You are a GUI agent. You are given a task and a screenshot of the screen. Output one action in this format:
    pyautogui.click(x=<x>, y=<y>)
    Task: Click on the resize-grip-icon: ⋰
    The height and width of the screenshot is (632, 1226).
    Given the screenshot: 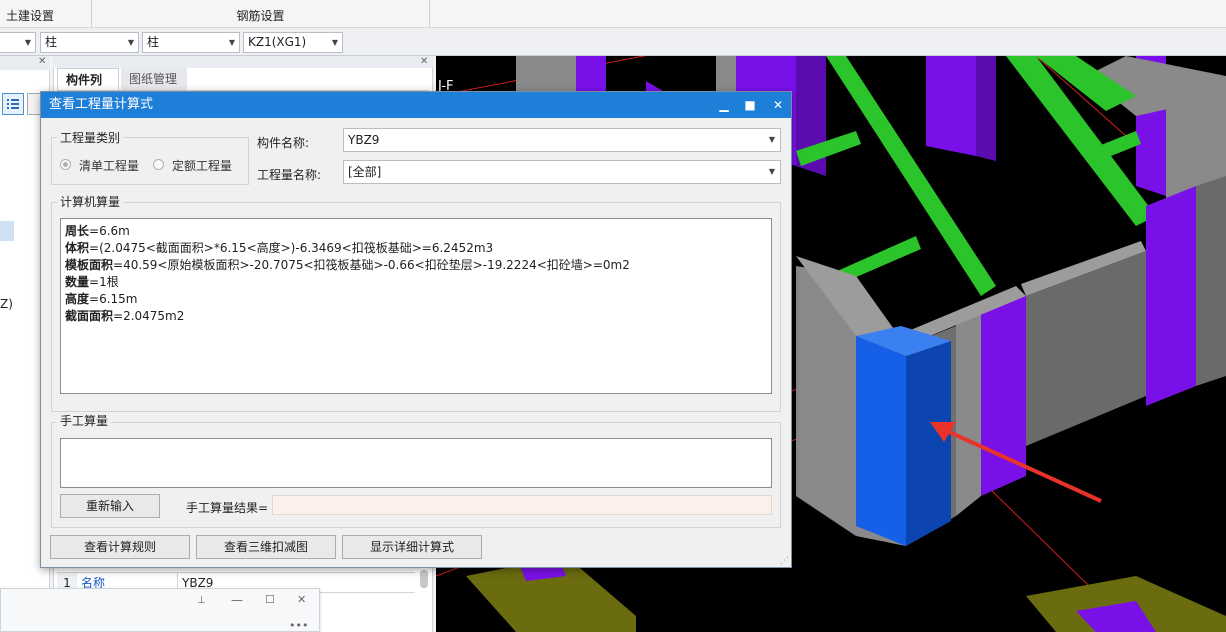 What is the action you would take?
    pyautogui.click(x=784, y=561)
    